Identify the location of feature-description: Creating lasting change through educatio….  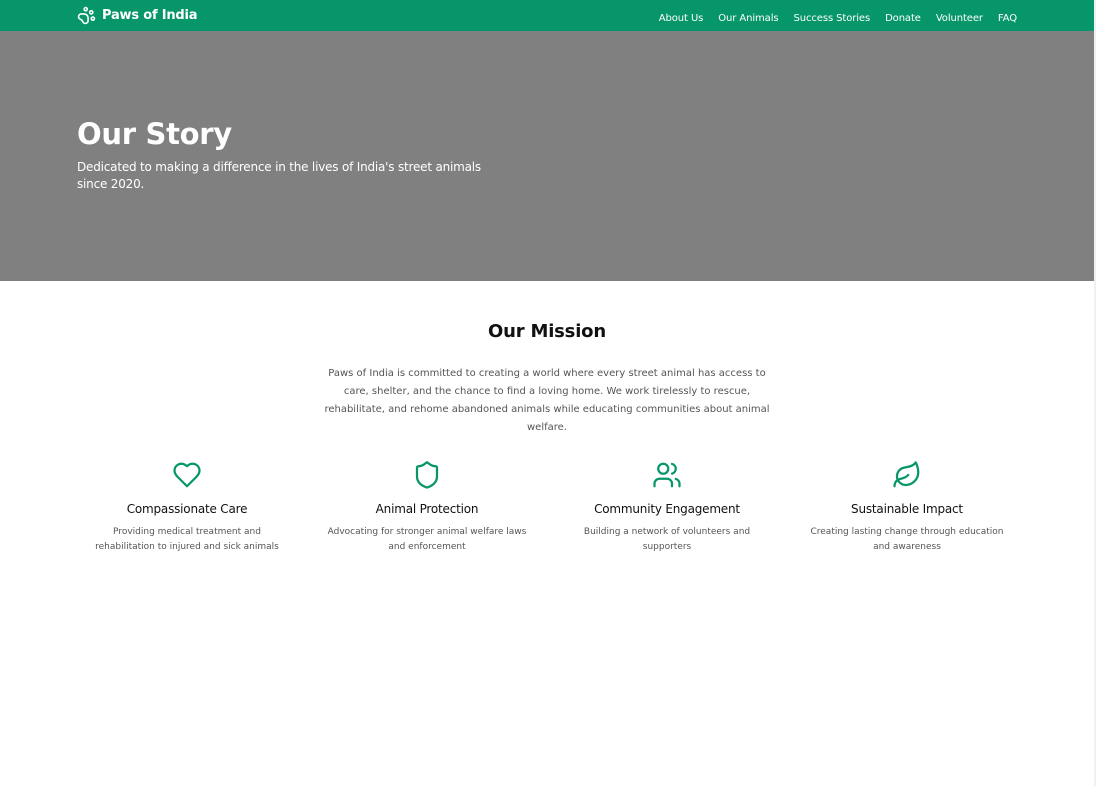
(907, 539).